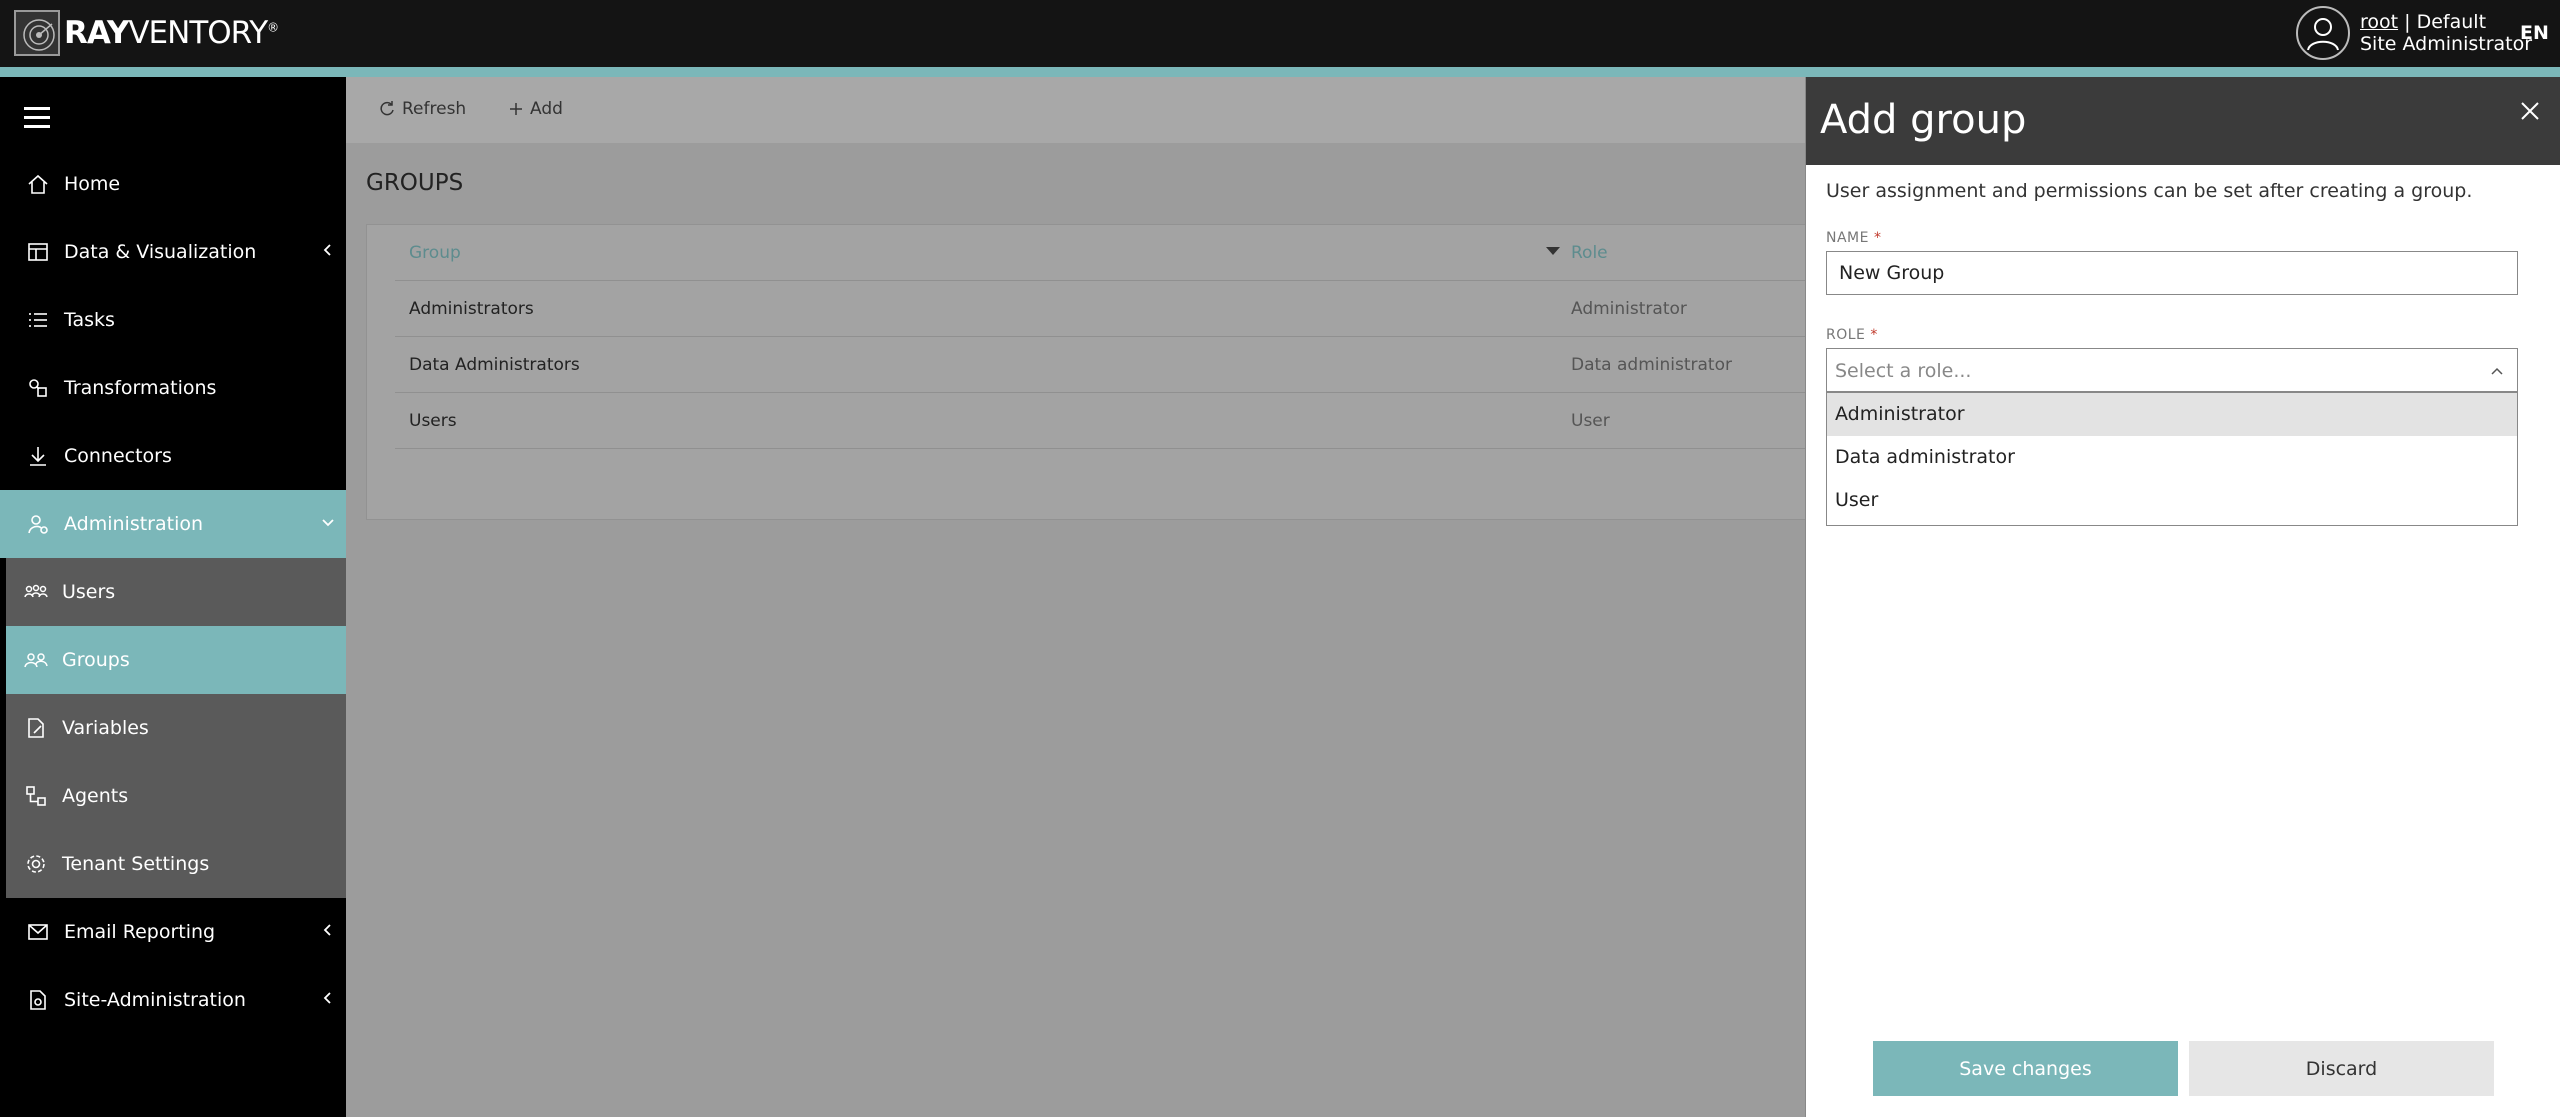 The image size is (2560, 1117). What do you see at coordinates (171, 33) in the screenshot?
I see `logo-text: RAYVENTORY®` at bounding box center [171, 33].